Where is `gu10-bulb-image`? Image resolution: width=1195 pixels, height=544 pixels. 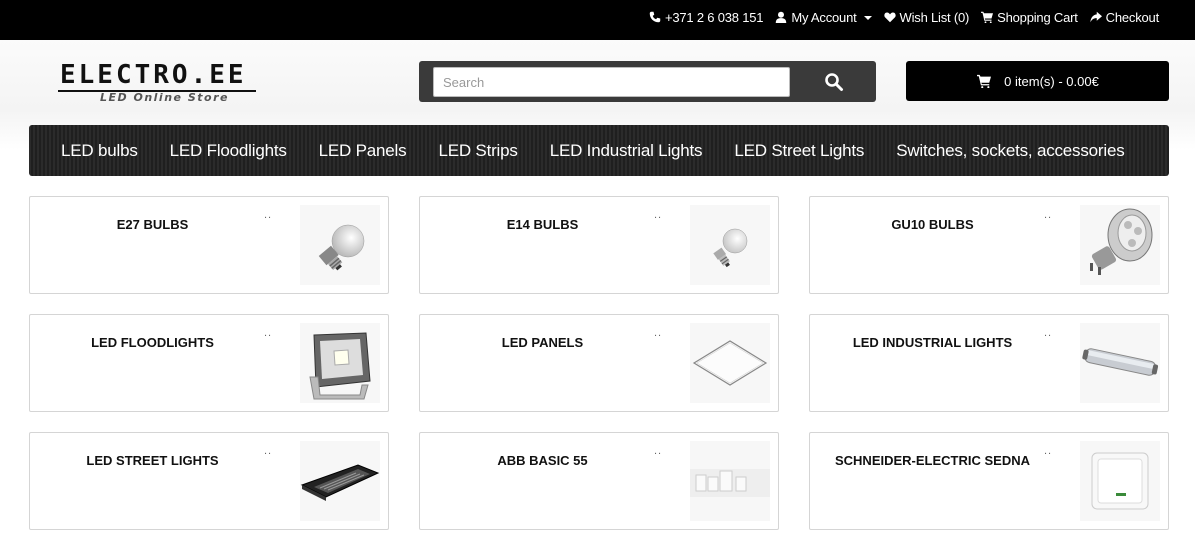 gu10-bulb-image is located at coordinates (1120, 245).